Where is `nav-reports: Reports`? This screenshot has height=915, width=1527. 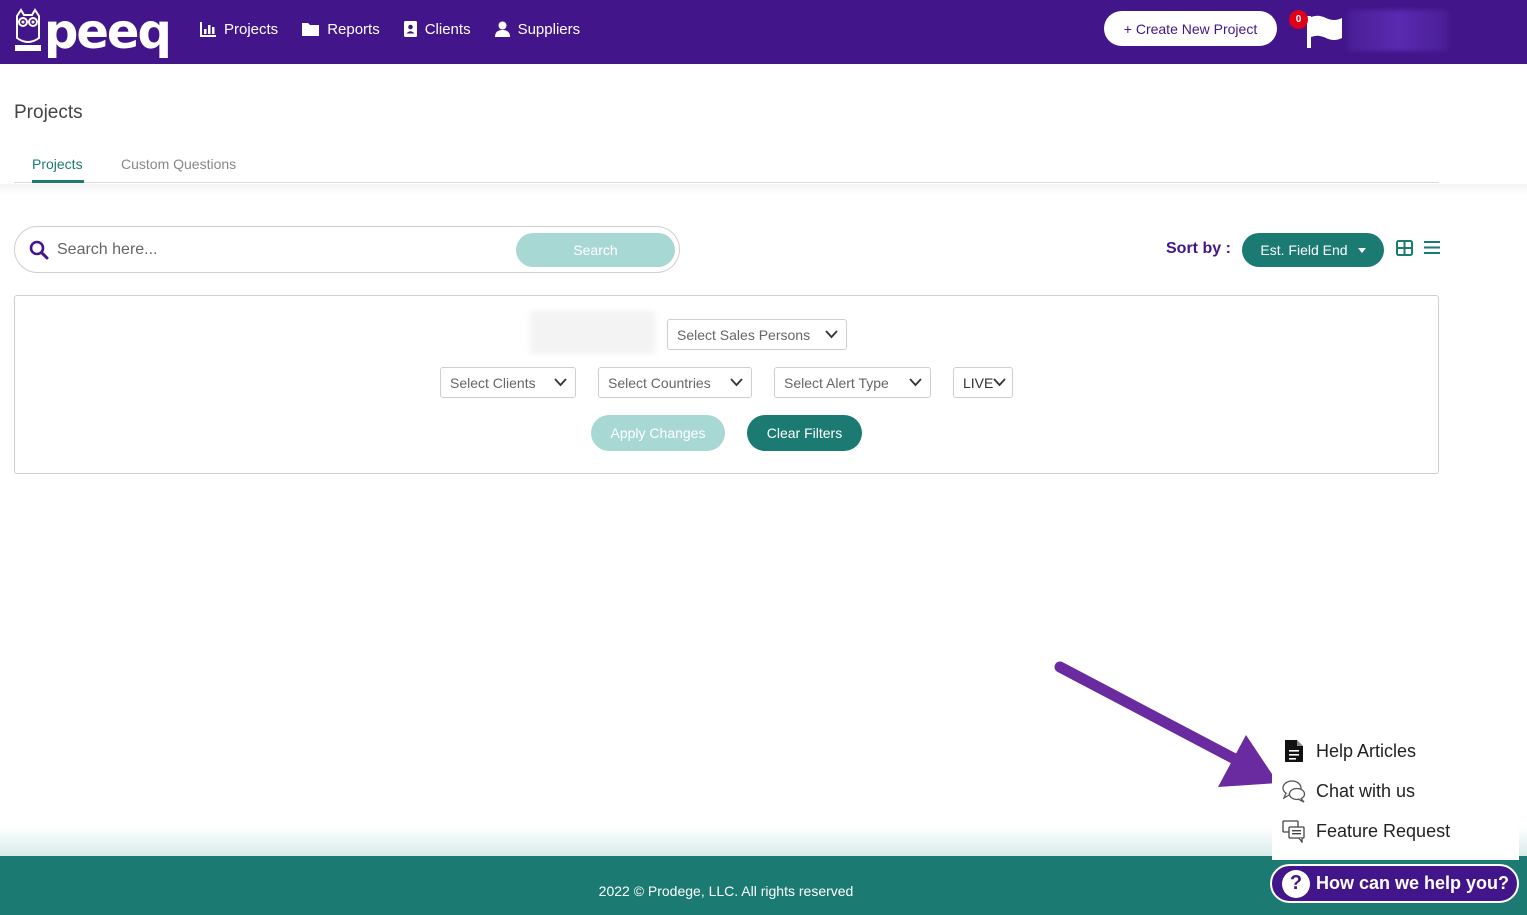
nav-reports: Reports is located at coordinates (341, 29).